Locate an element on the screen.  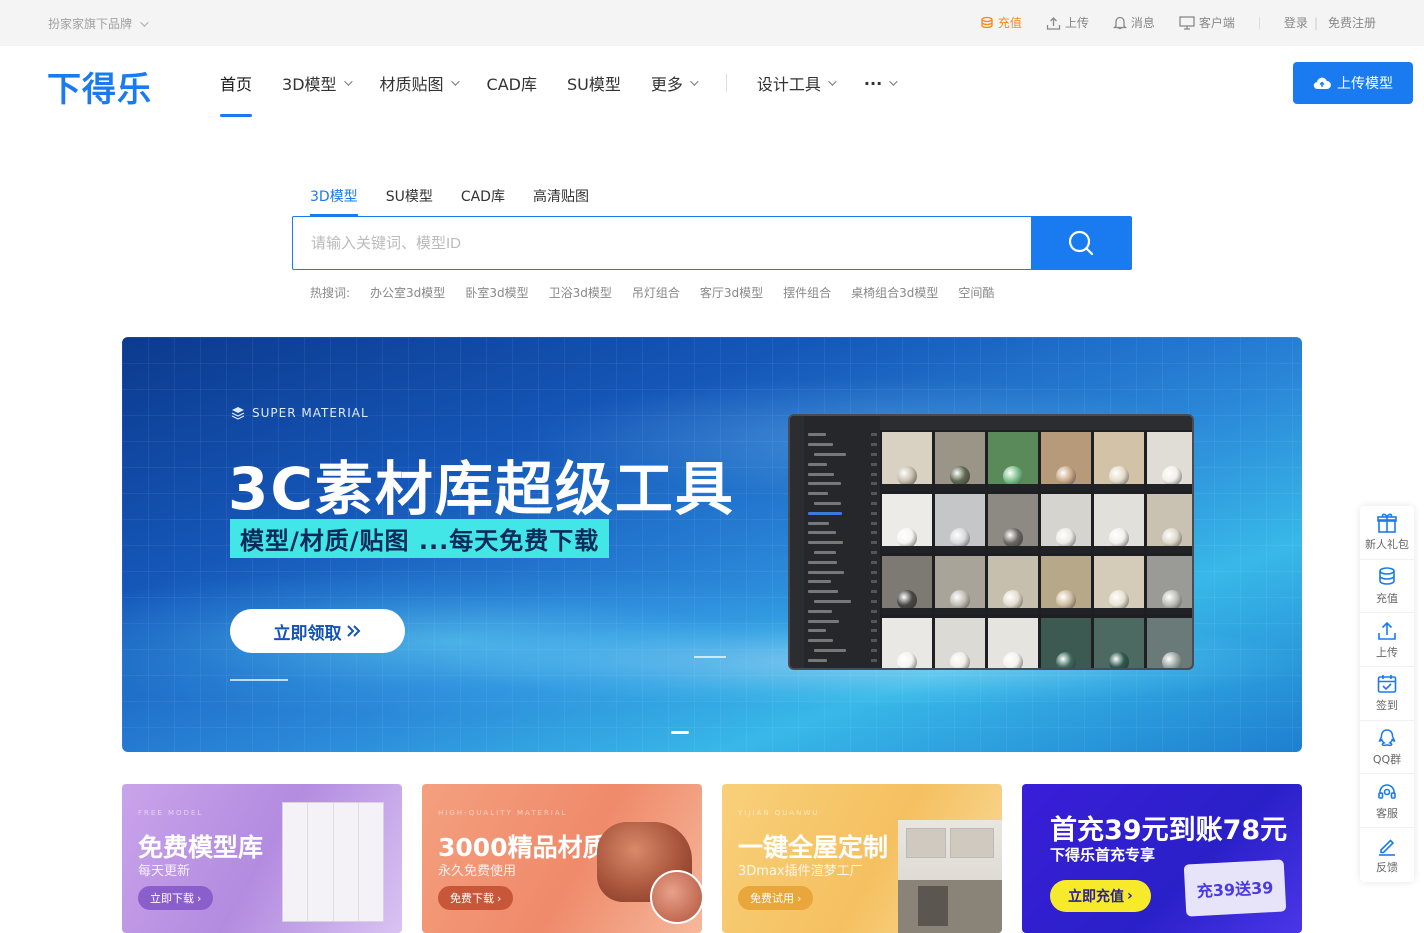
nav-cad: CAD库 is located at coordinates (512, 83).